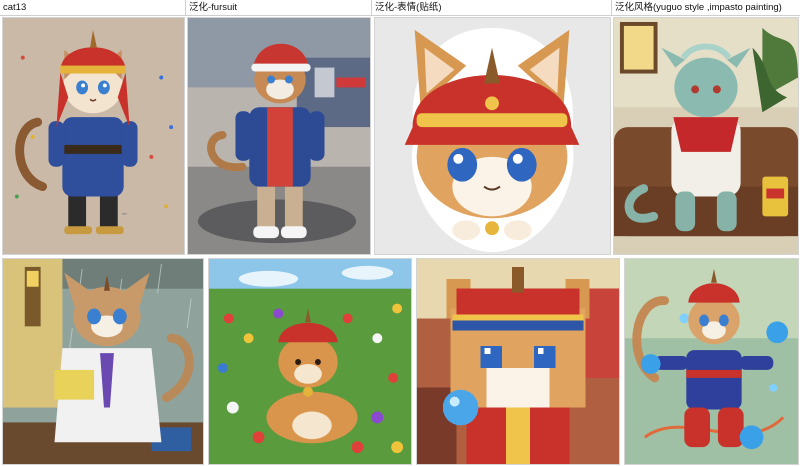 The image size is (800, 466). I want to click on dragon-impasto-painting, so click(706, 136).